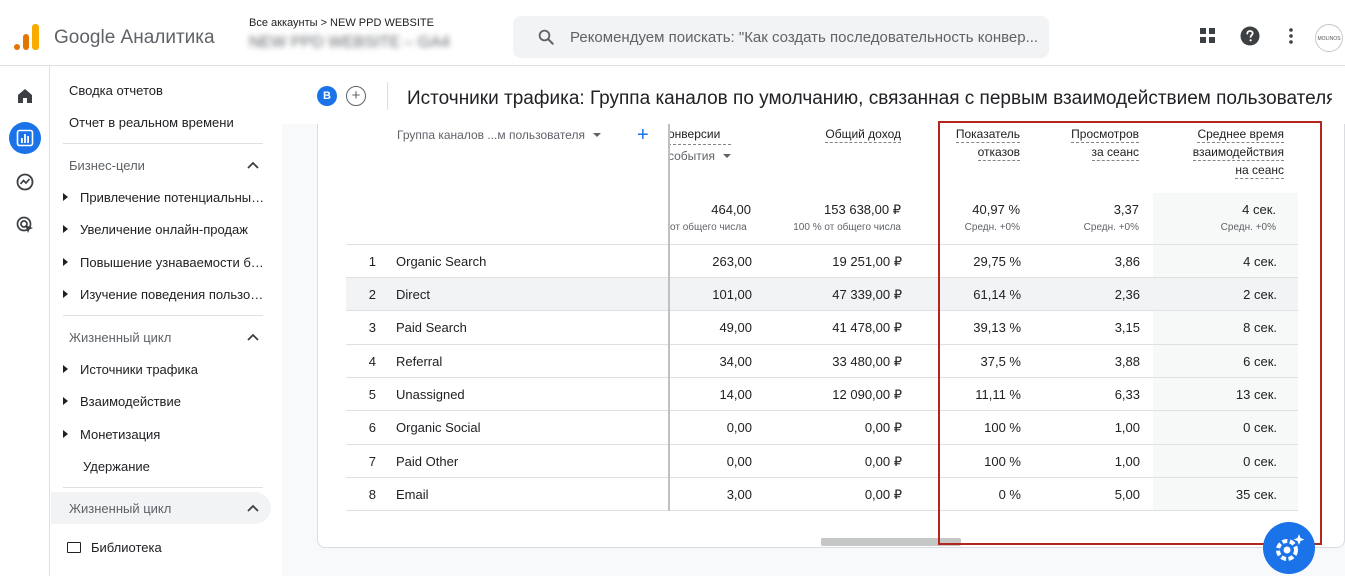  I want to click on left-rail, so click(25, 321).